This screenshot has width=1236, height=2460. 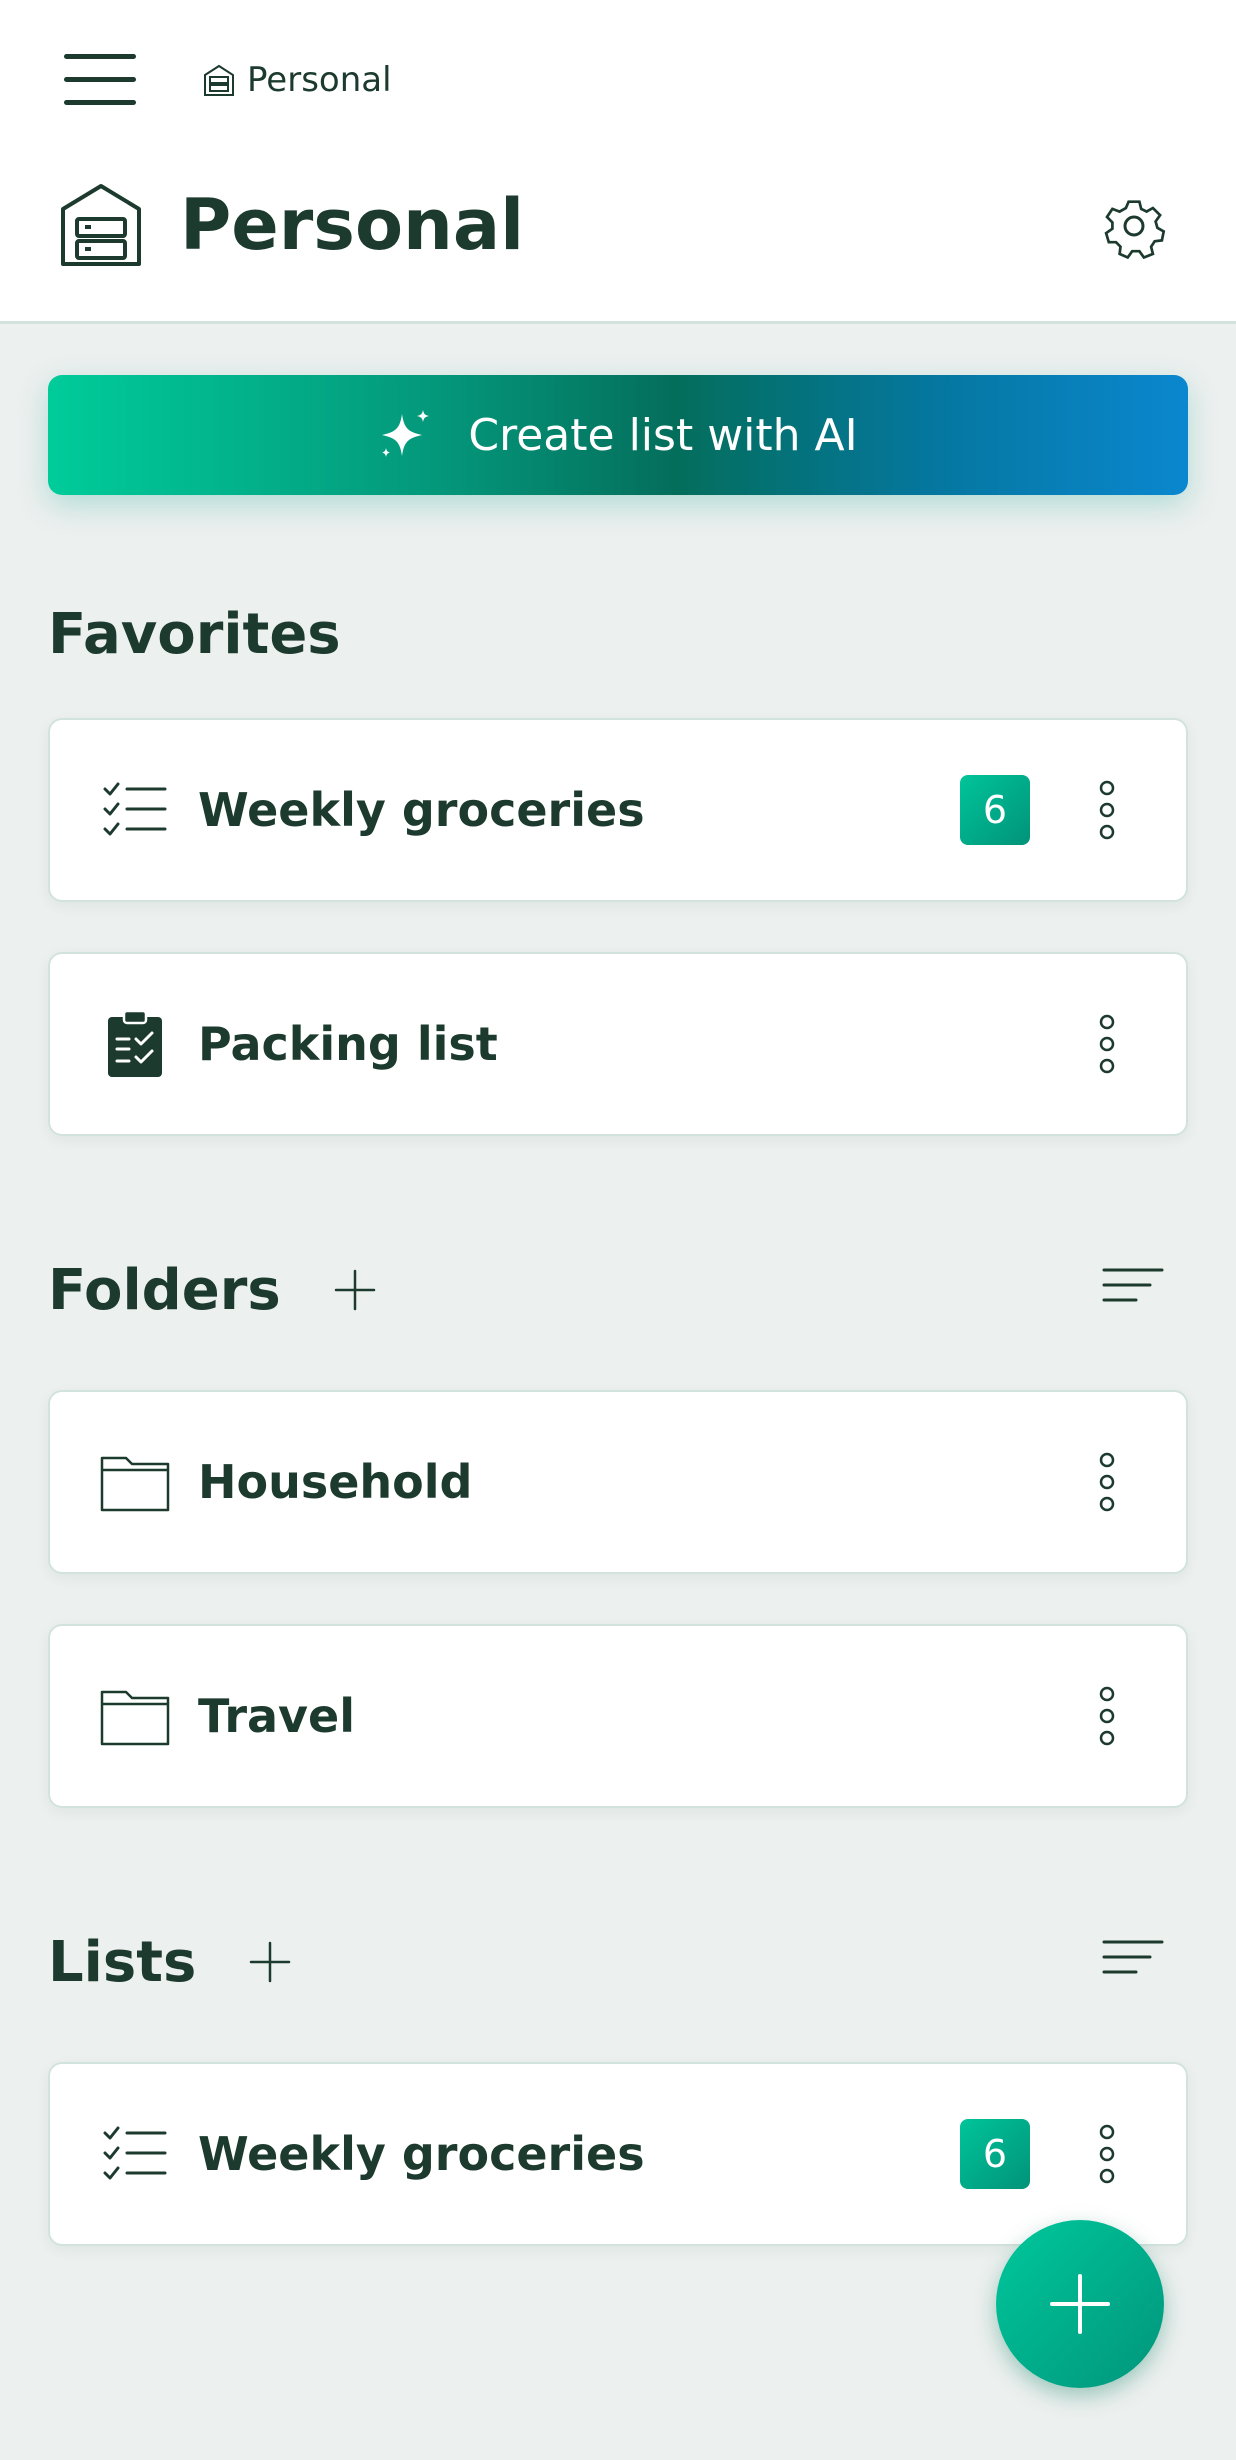 What do you see at coordinates (618, 1044) in the screenshot?
I see `favorite-item-packing-list: Packing list` at bounding box center [618, 1044].